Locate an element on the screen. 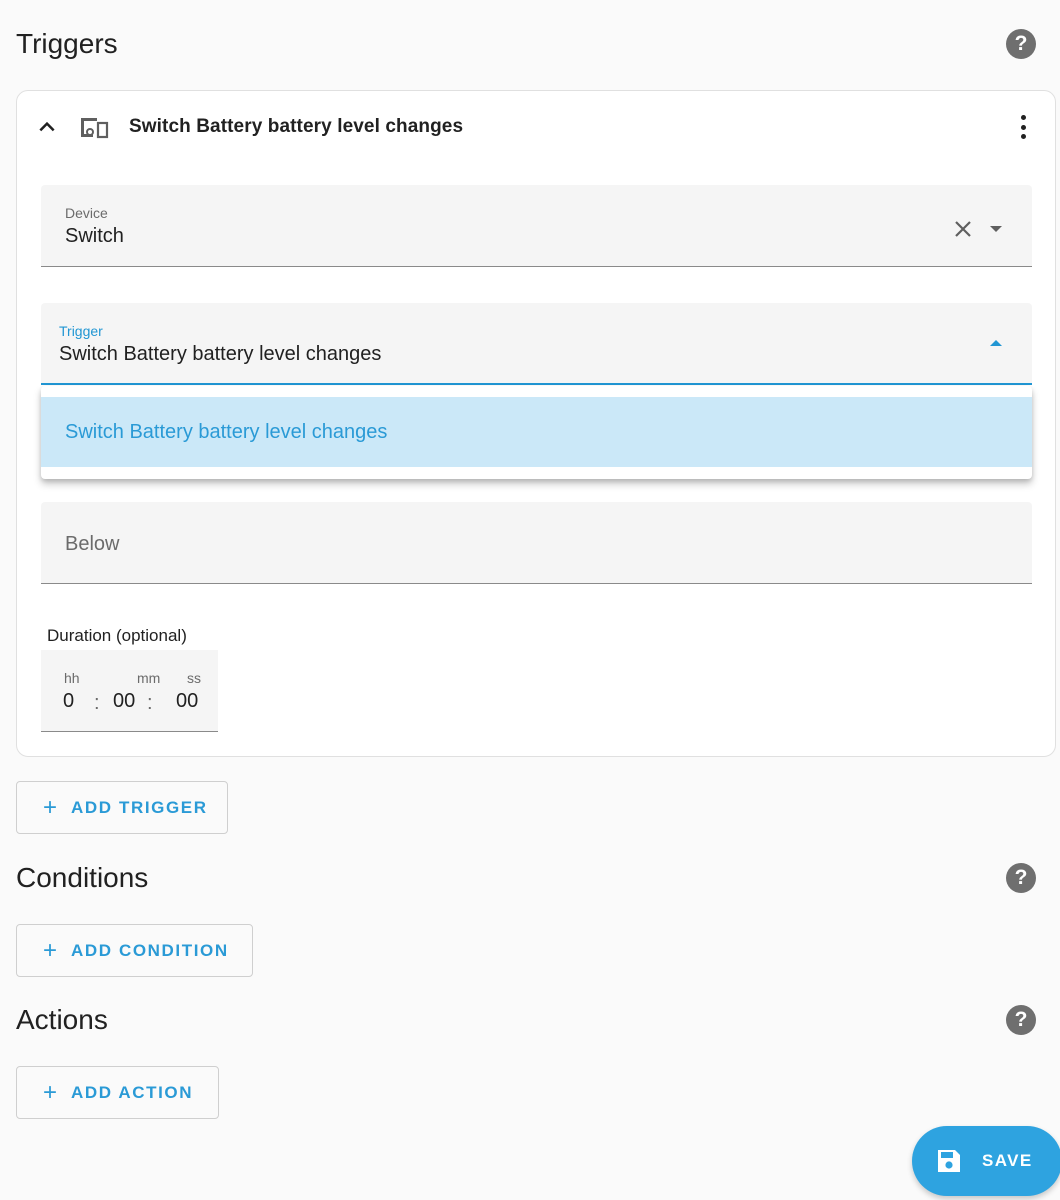  add-condition-button: + ADD CONDITION is located at coordinates (134, 950).